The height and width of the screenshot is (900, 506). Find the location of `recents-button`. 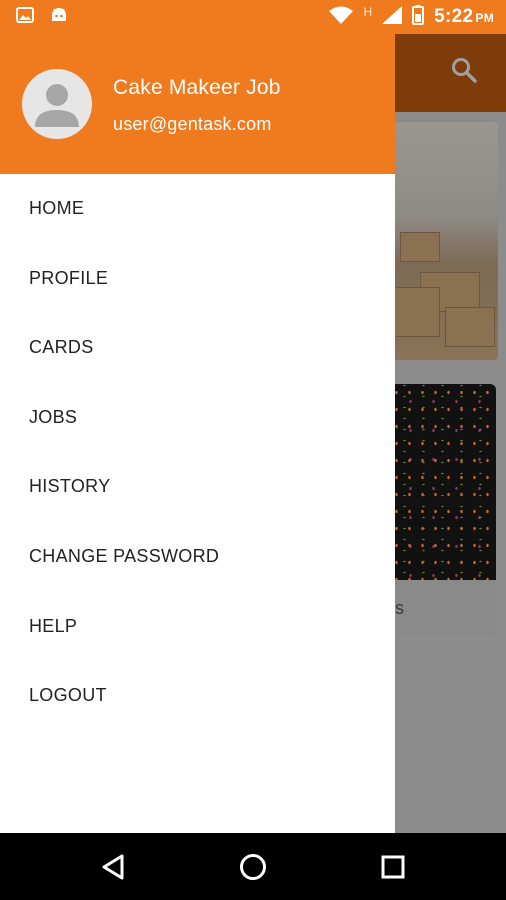

recents-button is located at coordinates (393, 867).